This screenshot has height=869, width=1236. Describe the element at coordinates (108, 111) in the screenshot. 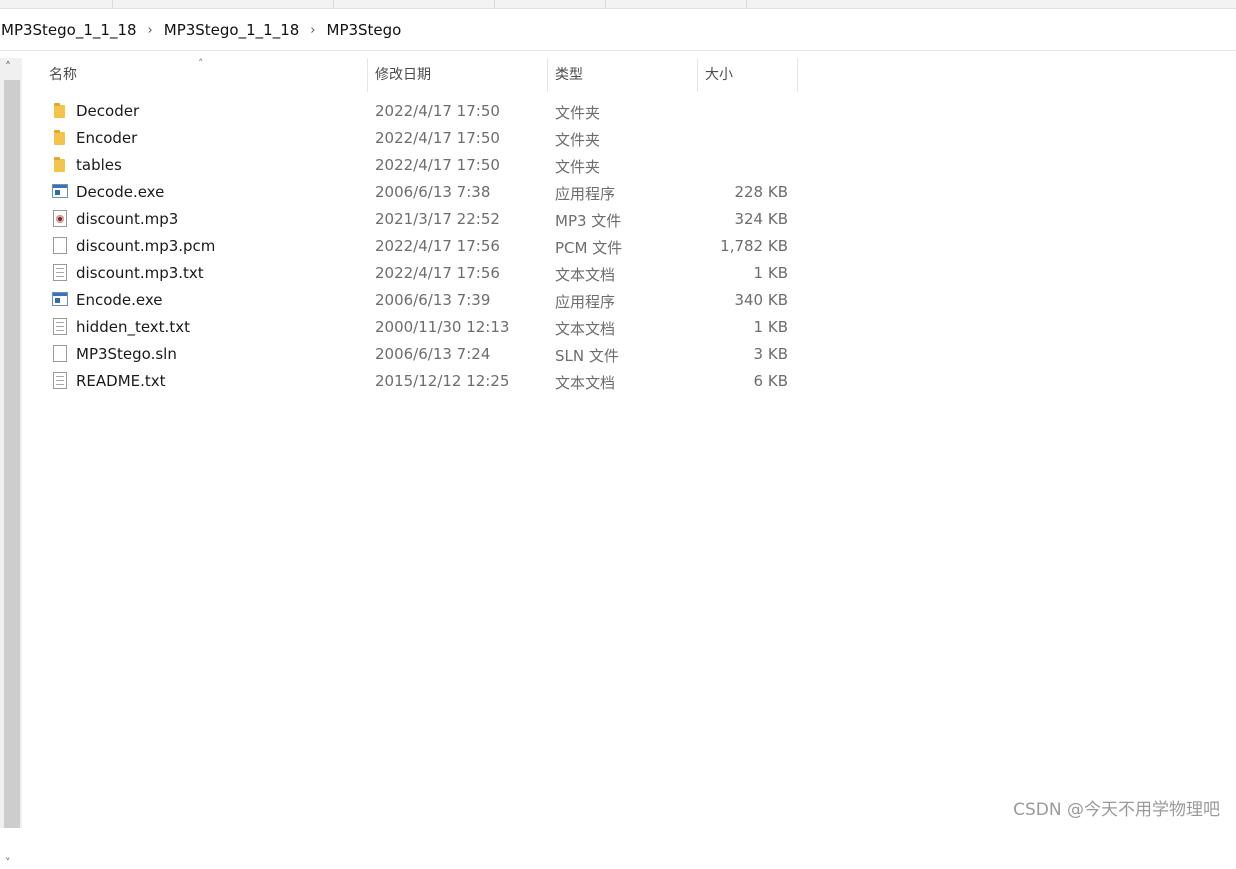

I see `file-name: Decoder` at that location.